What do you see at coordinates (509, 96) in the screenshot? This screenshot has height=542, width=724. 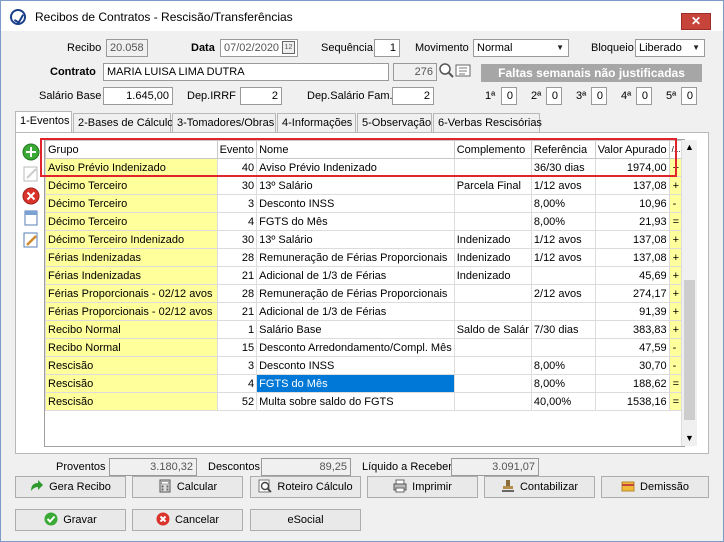 I see `week1-field: 0` at bounding box center [509, 96].